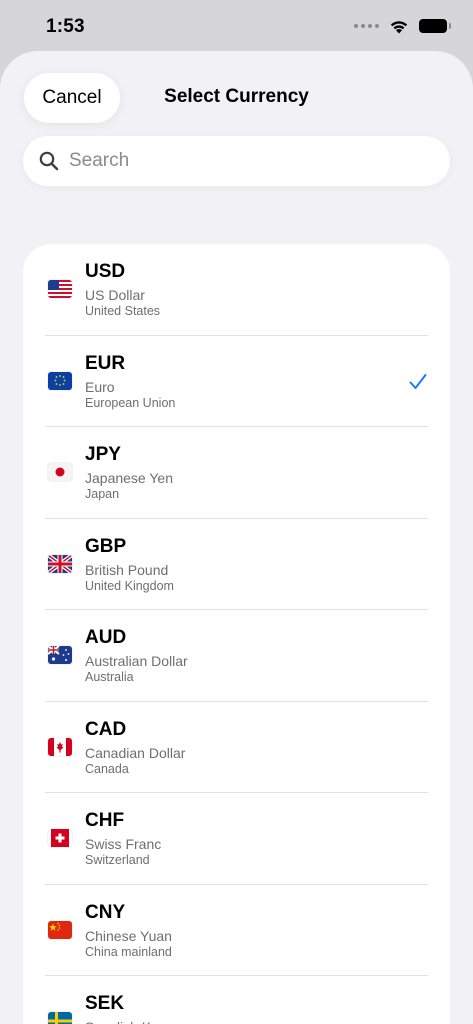 This screenshot has height=1024, width=473. Describe the element at coordinates (236, 96) in the screenshot. I see `page-title: Select Currency` at that location.